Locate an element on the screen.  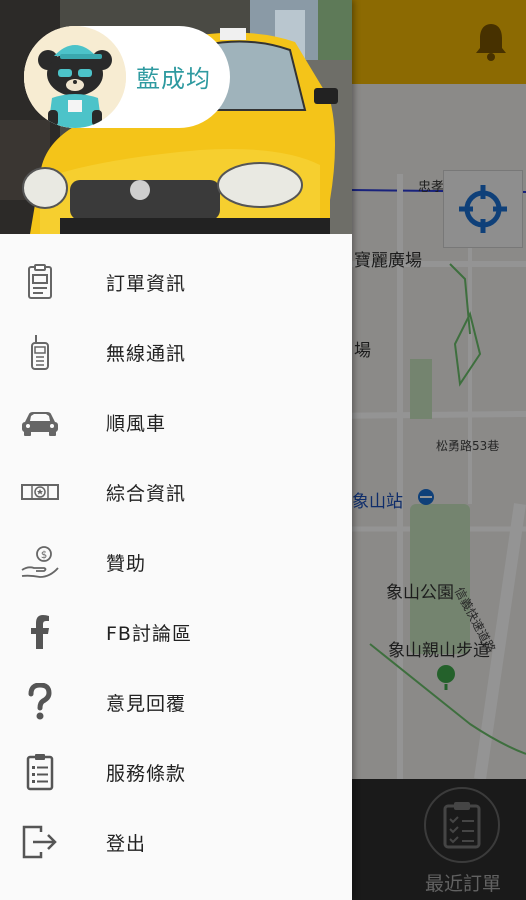
menu-item-label: 登出 is located at coordinates (126, 844).